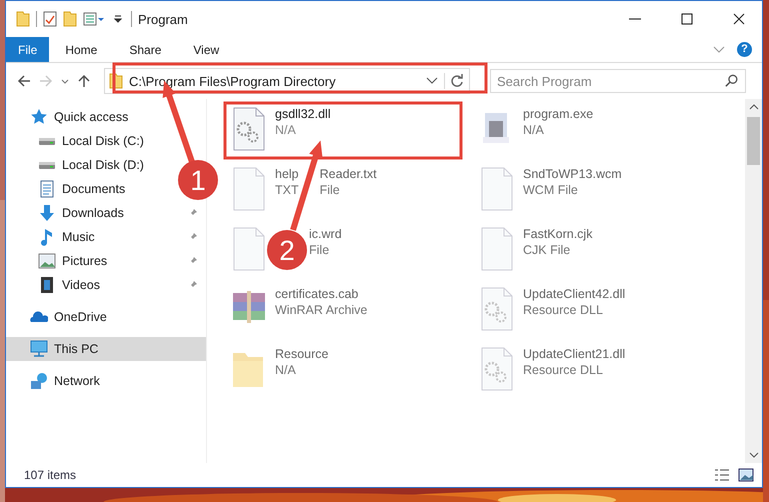 This screenshot has height=502, width=769. Describe the element at coordinates (753, 455) in the screenshot. I see `scroll-down-icon` at that location.